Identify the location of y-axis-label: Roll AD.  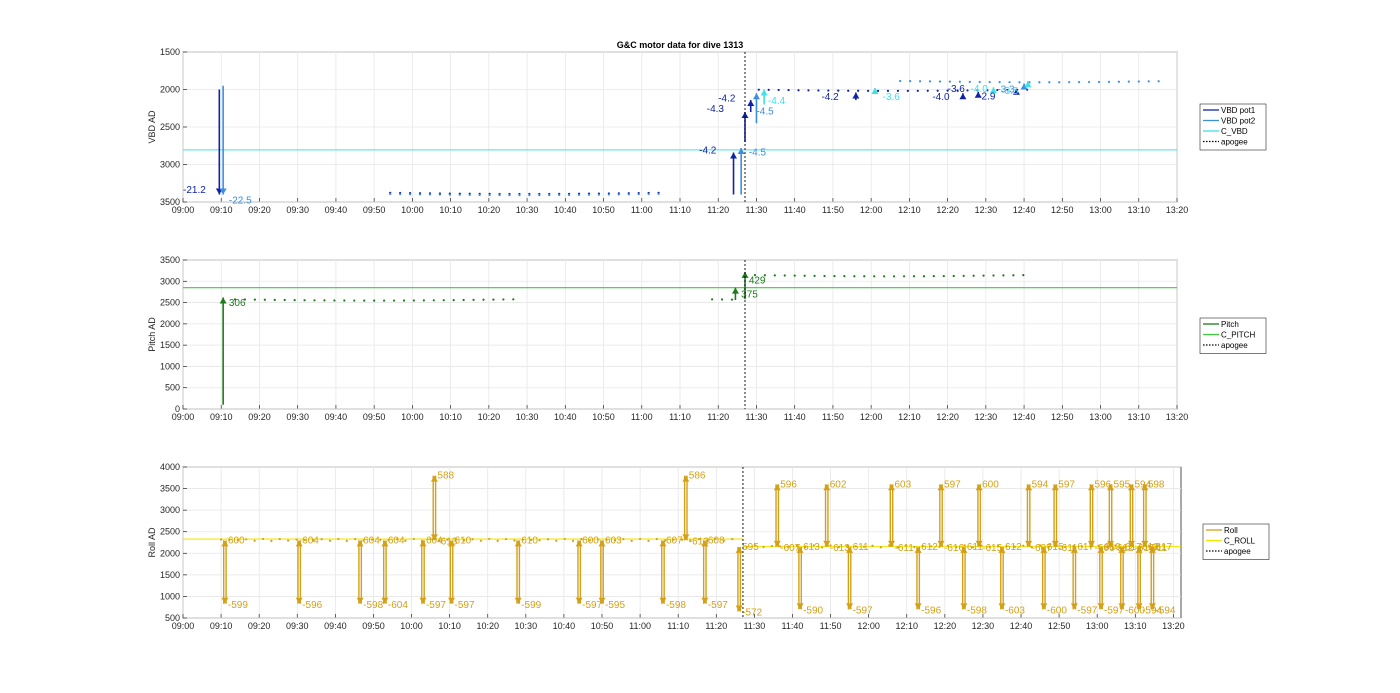
(152, 542).